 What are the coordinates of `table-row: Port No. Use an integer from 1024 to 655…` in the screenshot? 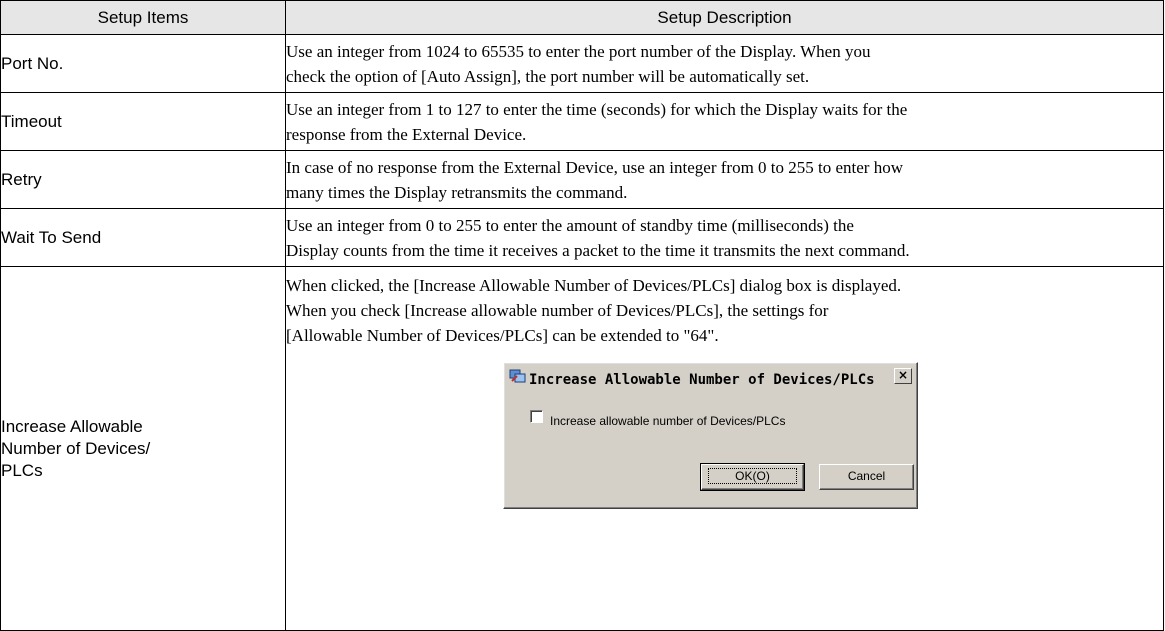 It's located at (582, 63).